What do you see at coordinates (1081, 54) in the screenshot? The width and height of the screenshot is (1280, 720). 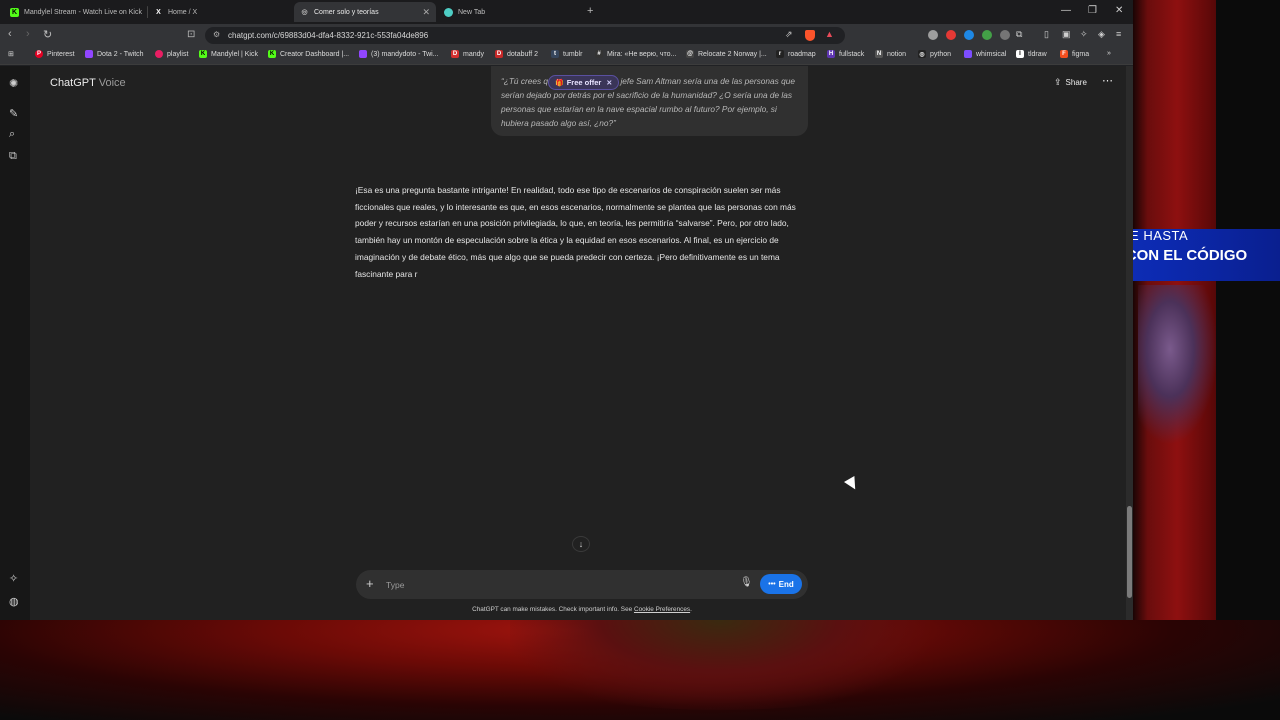 I see `bookmark-label: figma` at bounding box center [1081, 54].